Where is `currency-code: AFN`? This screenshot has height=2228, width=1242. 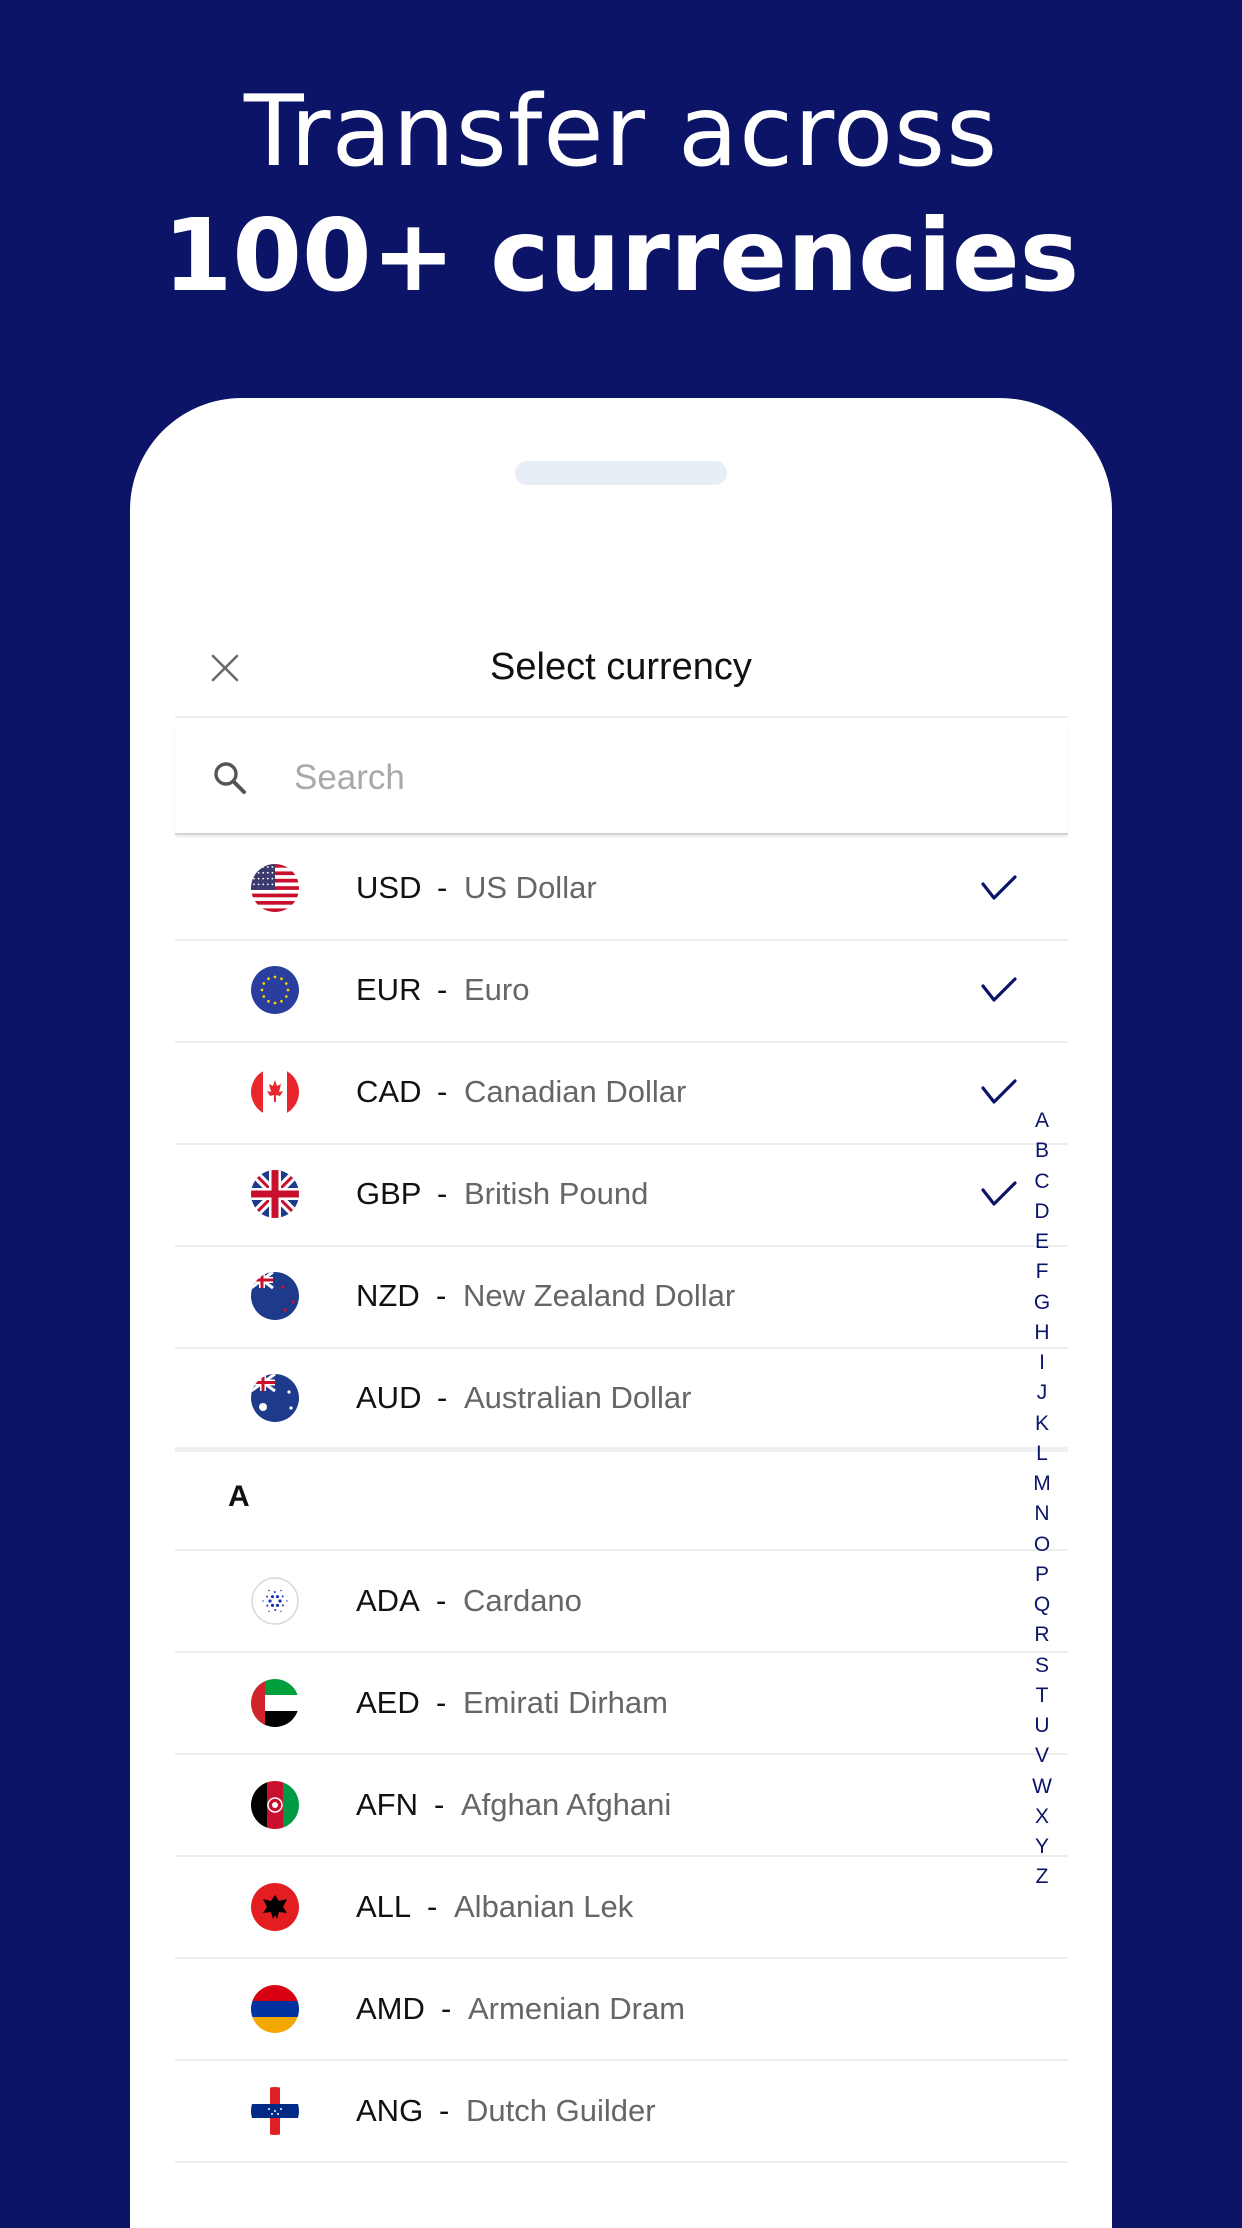
currency-code: AFN is located at coordinates (387, 1804).